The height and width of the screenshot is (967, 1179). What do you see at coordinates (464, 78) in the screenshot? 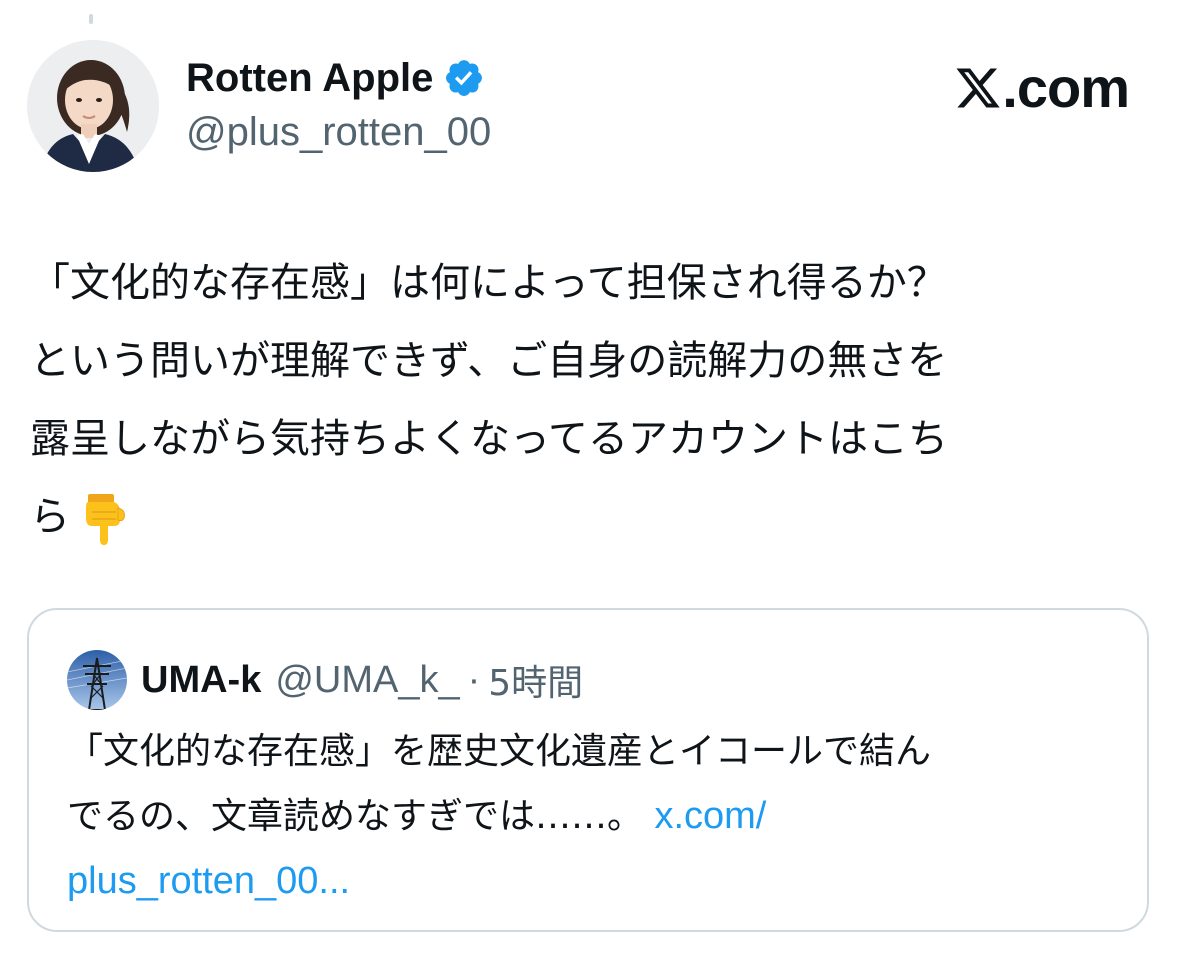
I see `verified-badge-icon` at bounding box center [464, 78].